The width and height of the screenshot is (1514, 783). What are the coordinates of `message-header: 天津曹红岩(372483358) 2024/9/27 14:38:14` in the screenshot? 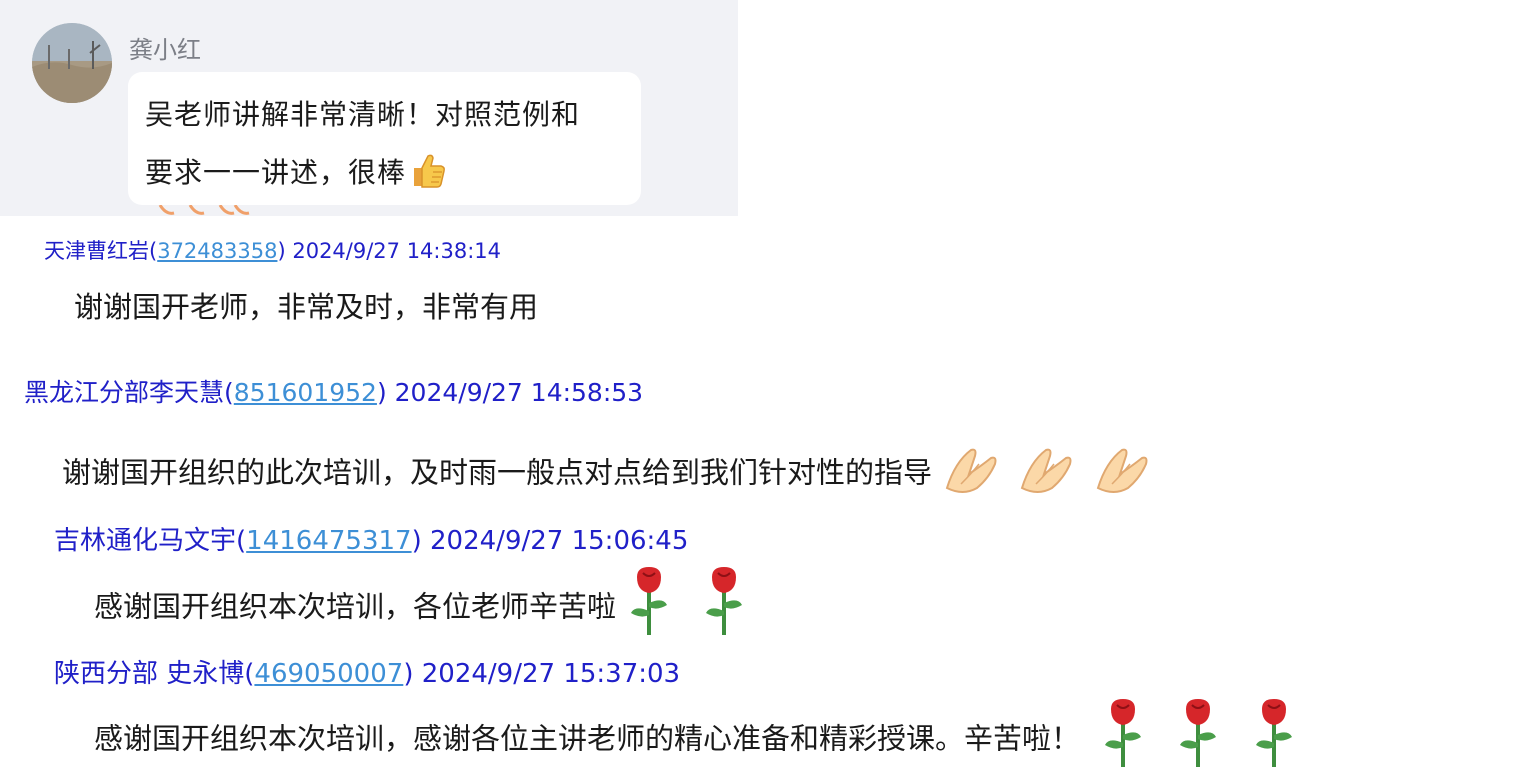 It's located at (272, 250).